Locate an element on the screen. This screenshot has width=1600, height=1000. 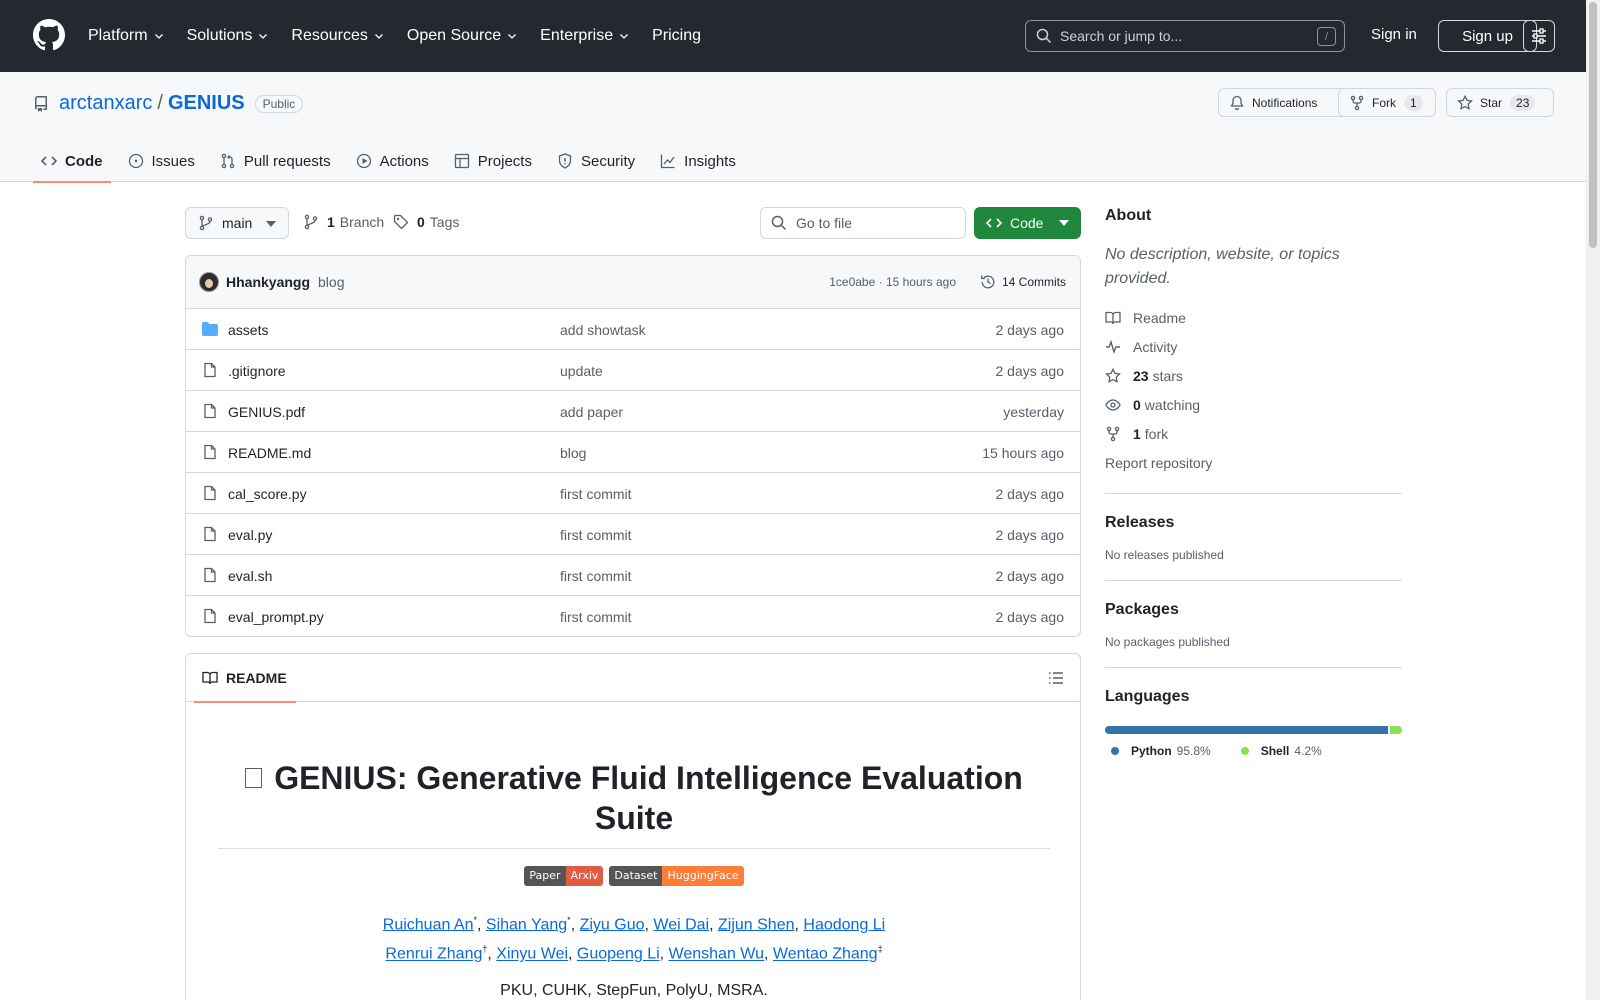
forks-link: 1 fork is located at coordinates (1253, 433).